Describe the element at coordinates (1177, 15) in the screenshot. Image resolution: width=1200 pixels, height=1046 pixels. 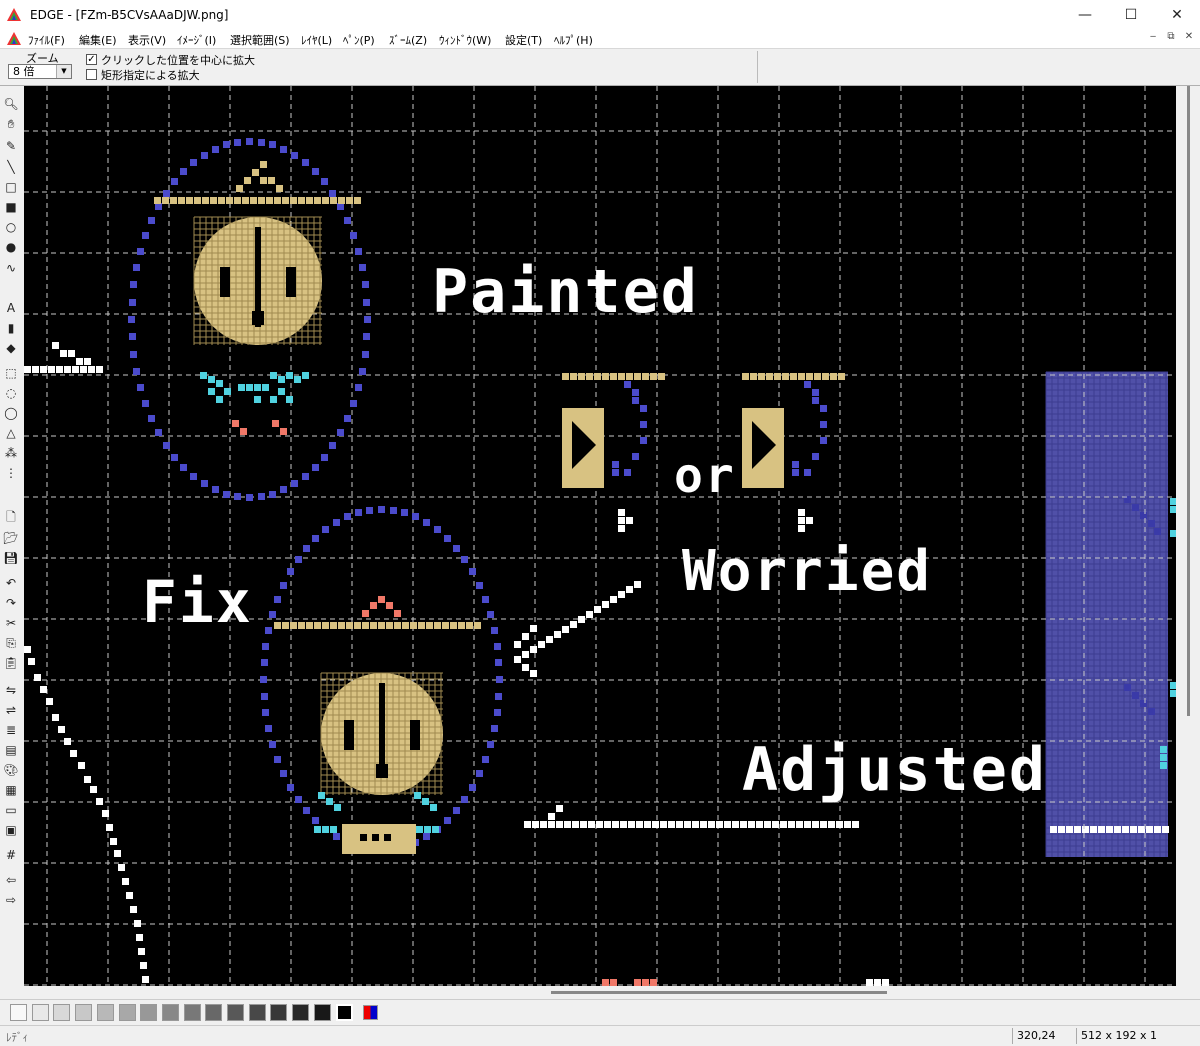
I see `close-button: ✕` at that location.